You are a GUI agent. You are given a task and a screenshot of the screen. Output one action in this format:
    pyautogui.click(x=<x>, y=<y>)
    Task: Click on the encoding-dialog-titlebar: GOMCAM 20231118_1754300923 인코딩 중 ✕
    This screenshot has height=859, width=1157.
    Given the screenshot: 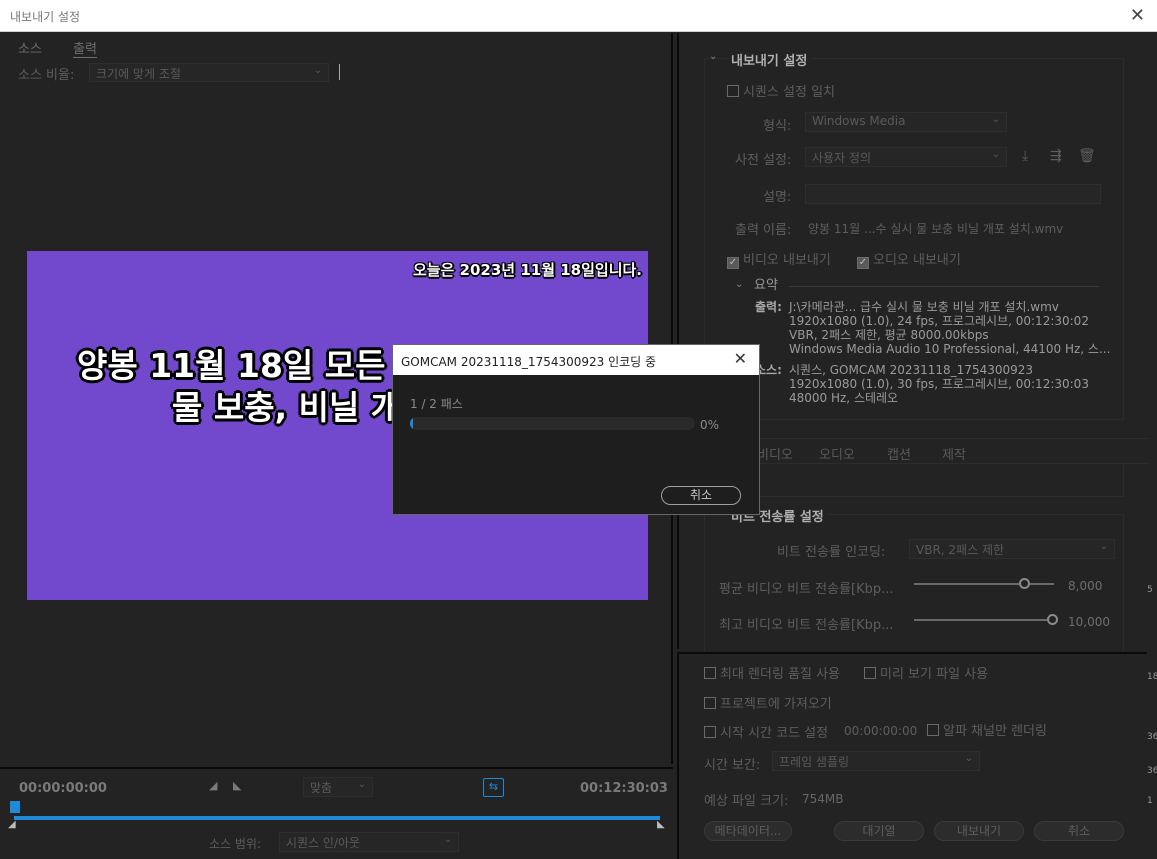 What is the action you would take?
    pyautogui.click(x=576, y=360)
    